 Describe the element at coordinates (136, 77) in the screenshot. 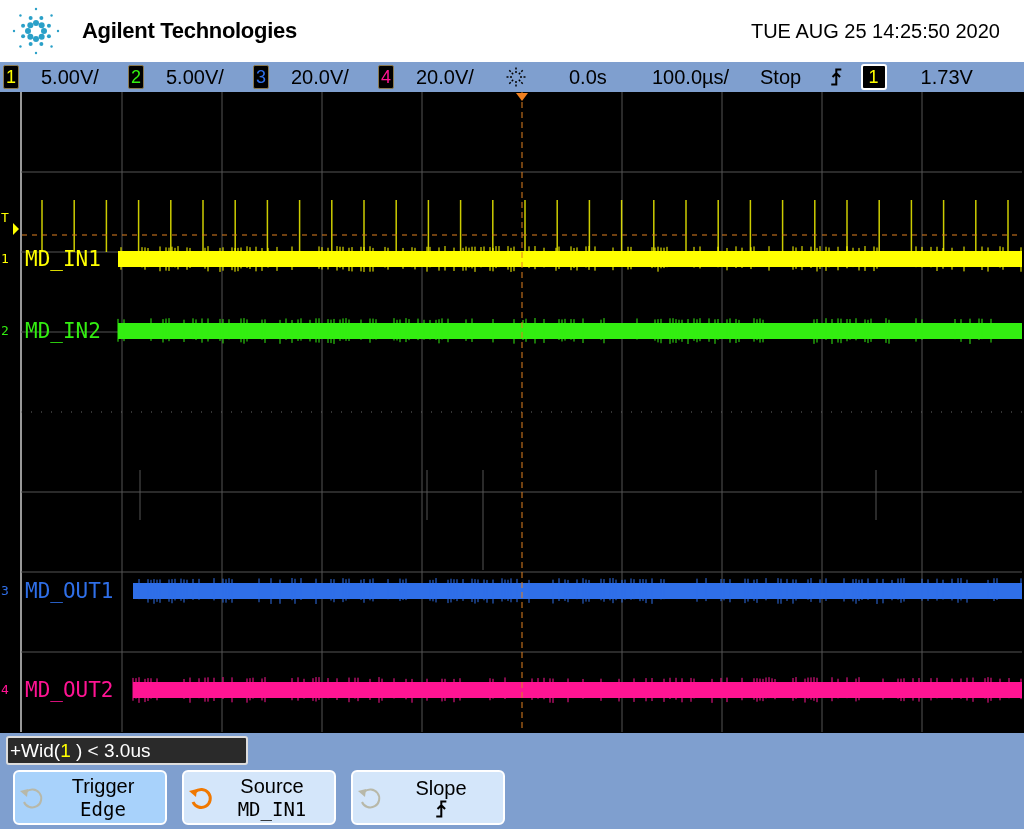

I see `channel-badge: 2` at that location.